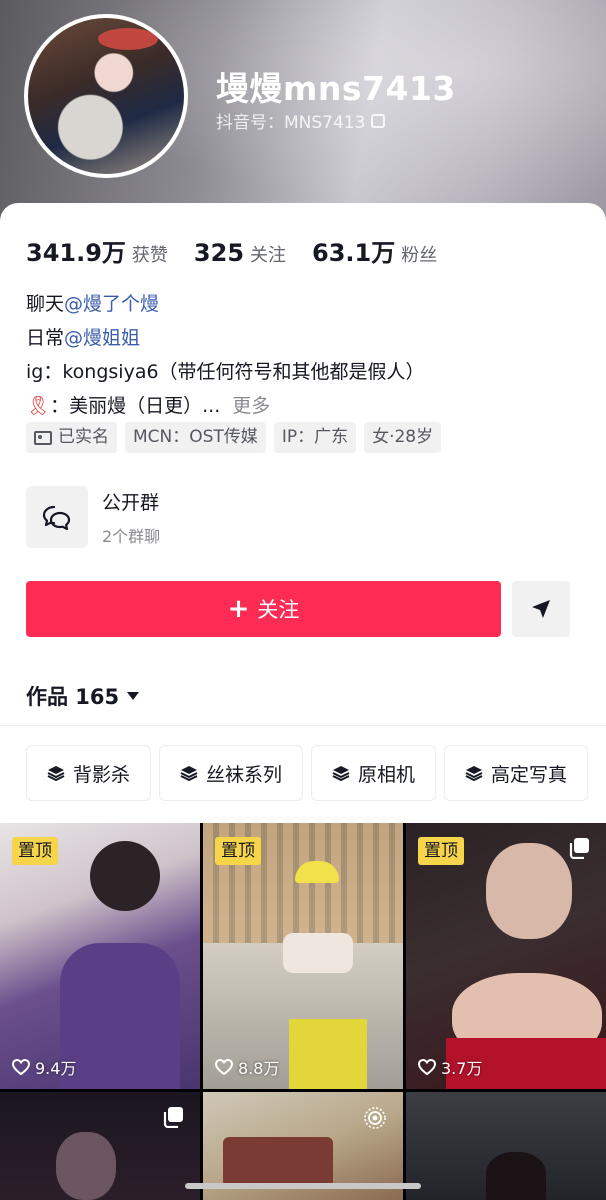  I want to click on tag-ip: IP：广东, so click(315, 437).